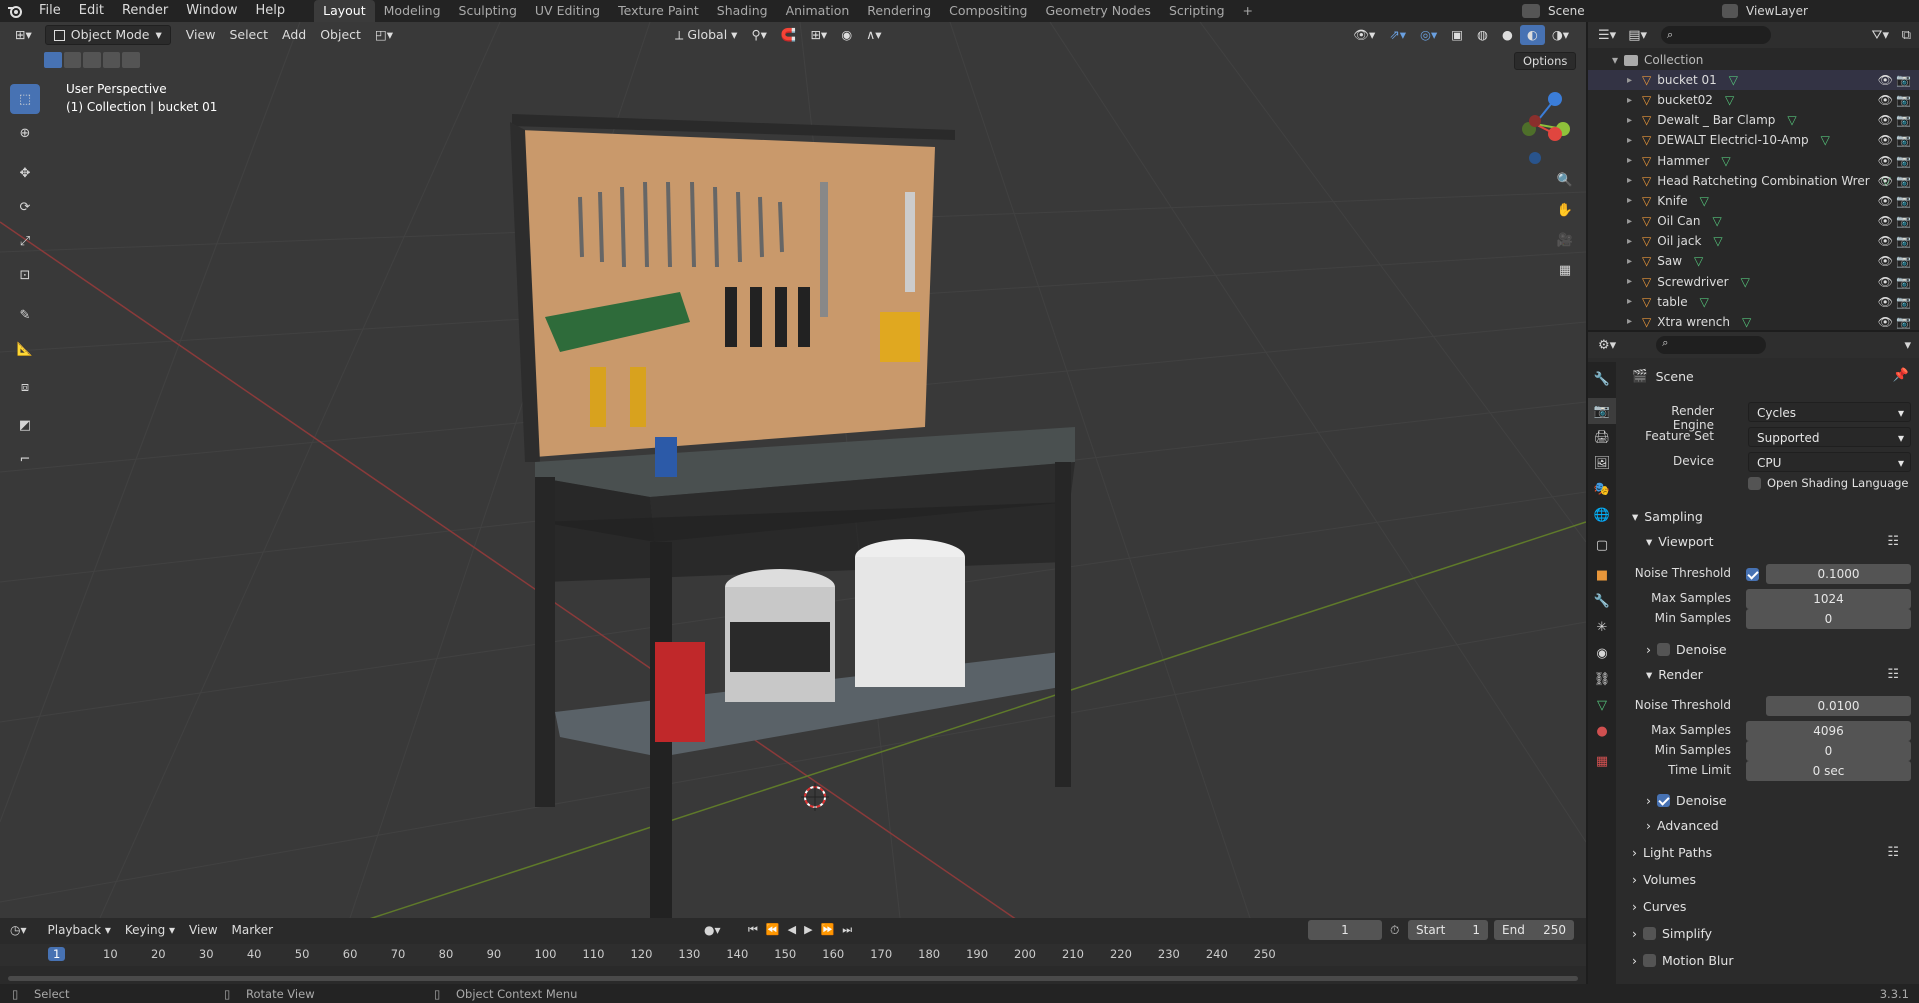  What do you see at coordinates (1829, 462) in the screenshot?
I see `device-select: CPU ▾` at bounding box center [1829, 462].